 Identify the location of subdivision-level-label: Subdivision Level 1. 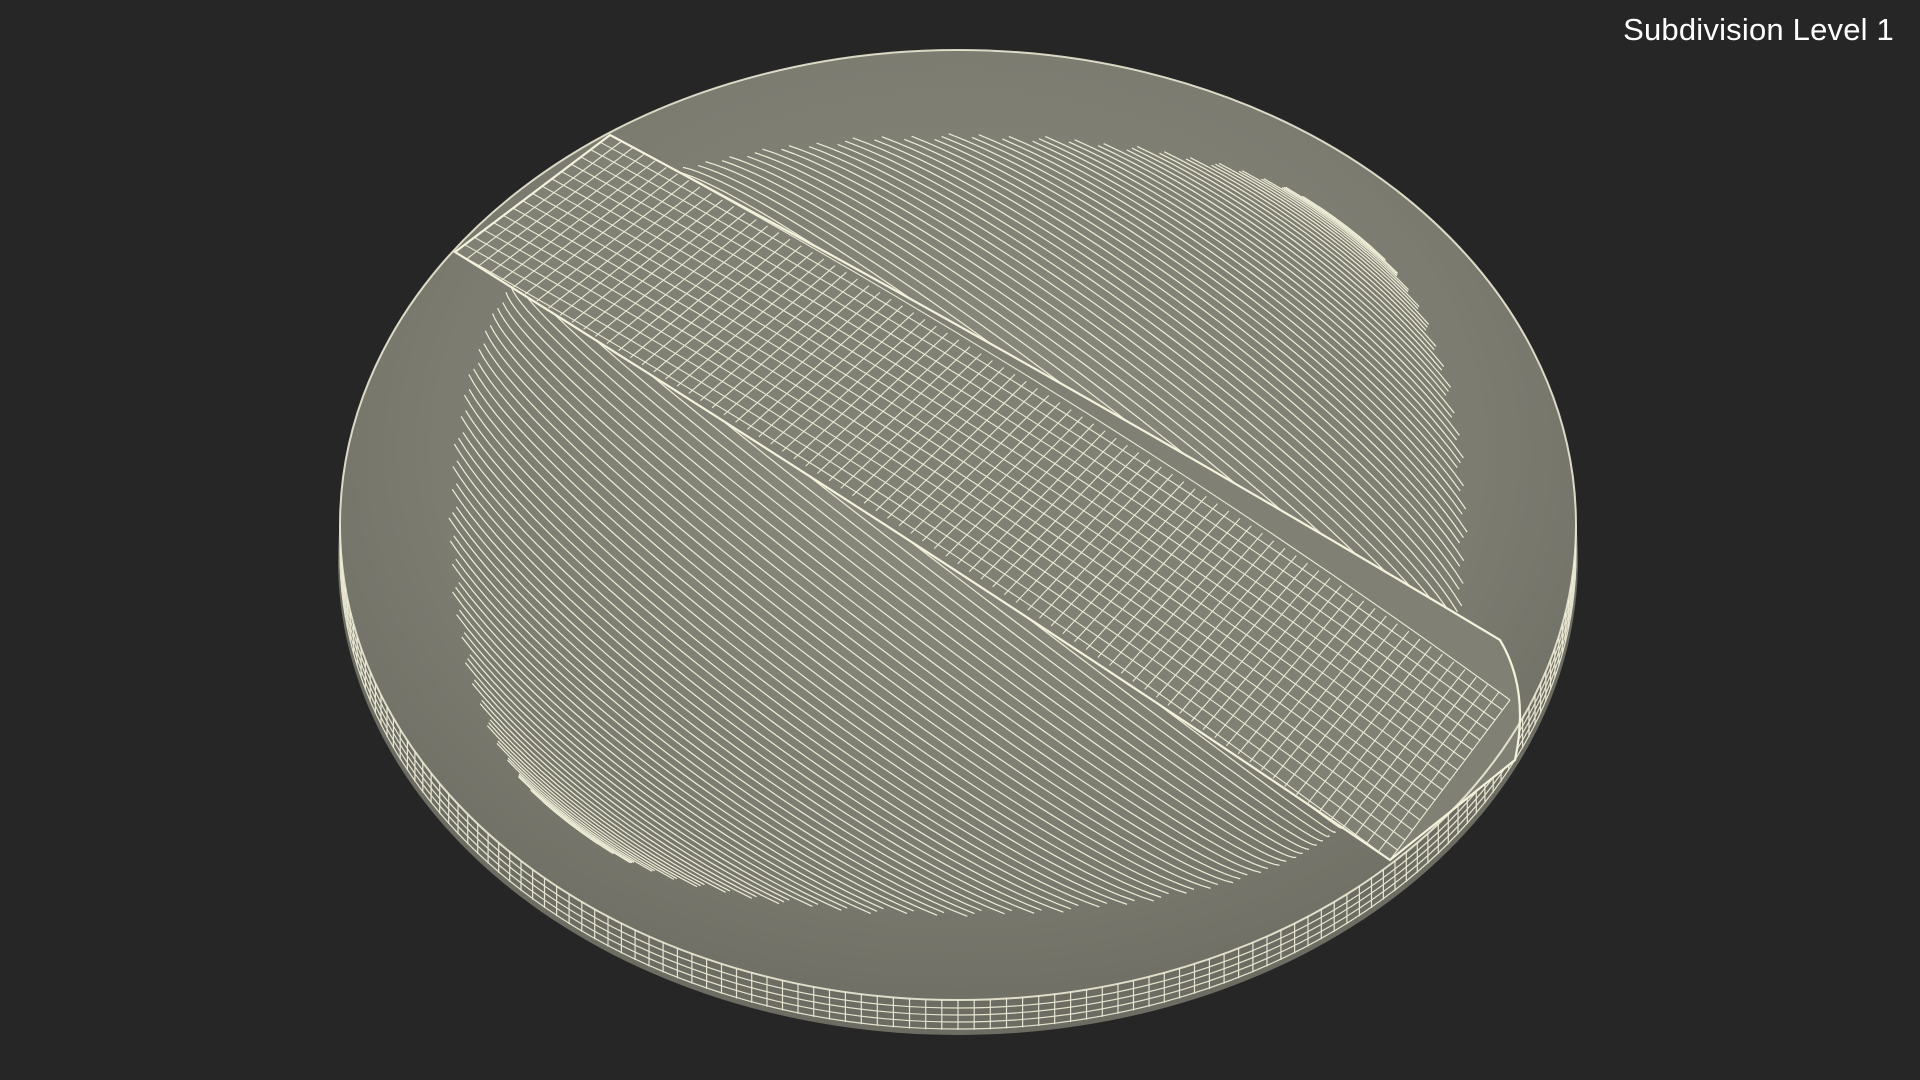
(1758, 29).